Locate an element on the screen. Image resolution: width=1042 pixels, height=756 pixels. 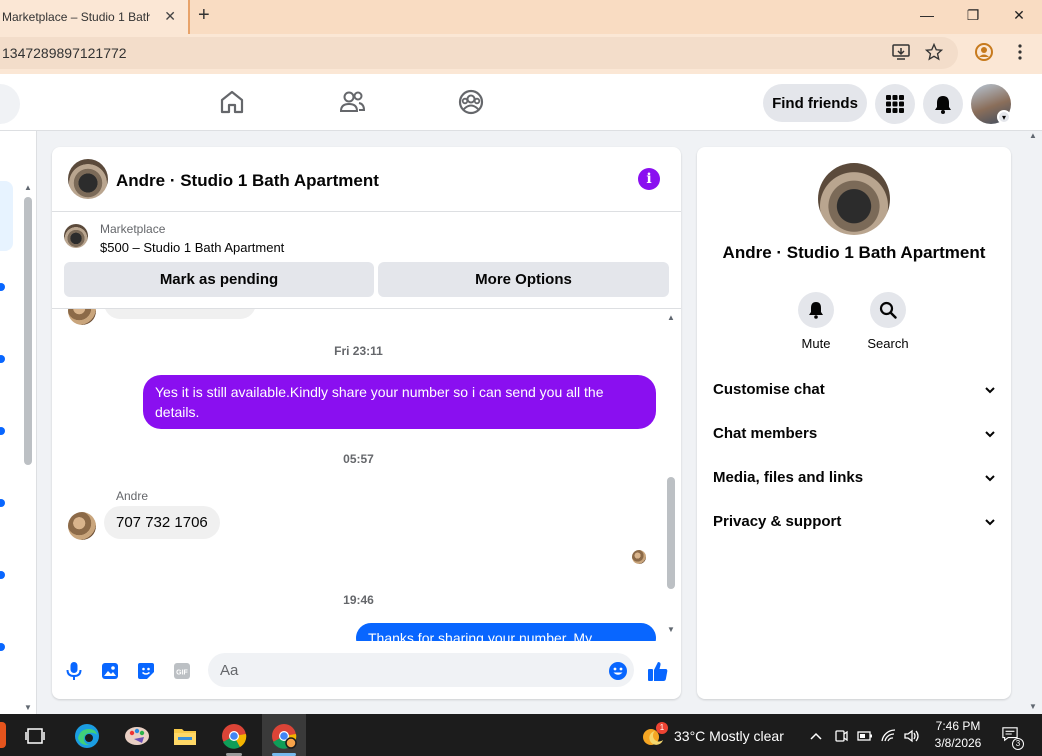
sender-name: Andre is located at coordinates (132, 496).